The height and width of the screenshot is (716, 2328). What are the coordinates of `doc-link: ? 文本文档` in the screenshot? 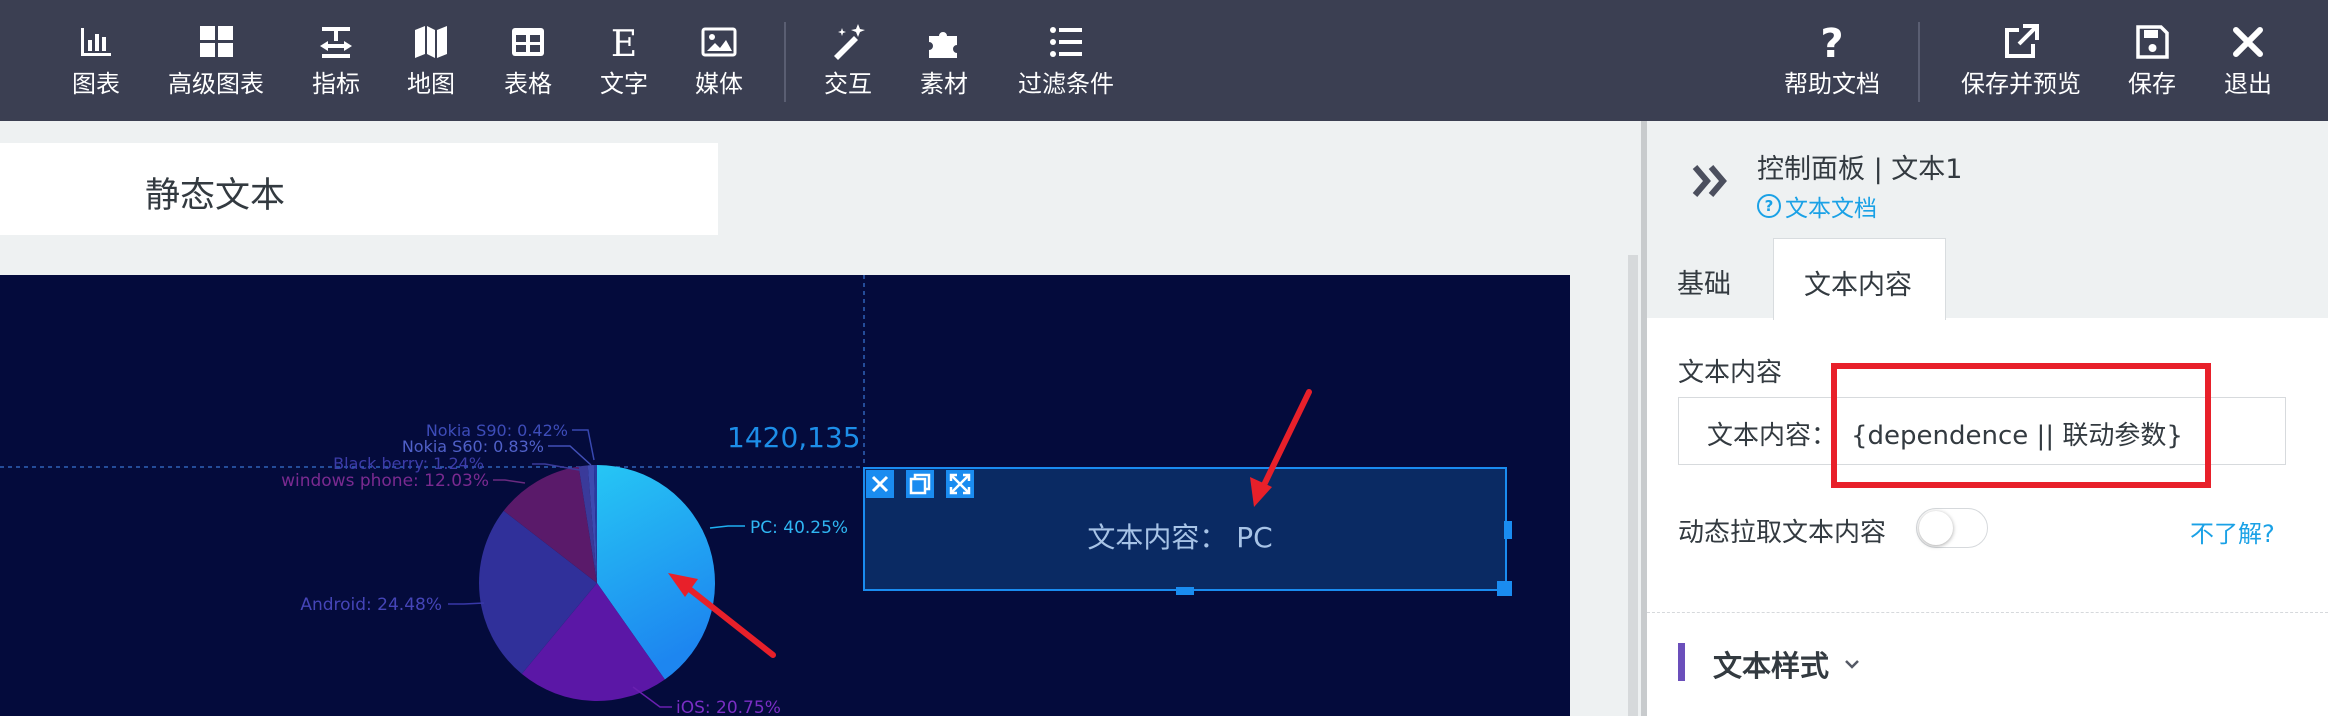 It's located at (1817, 206).